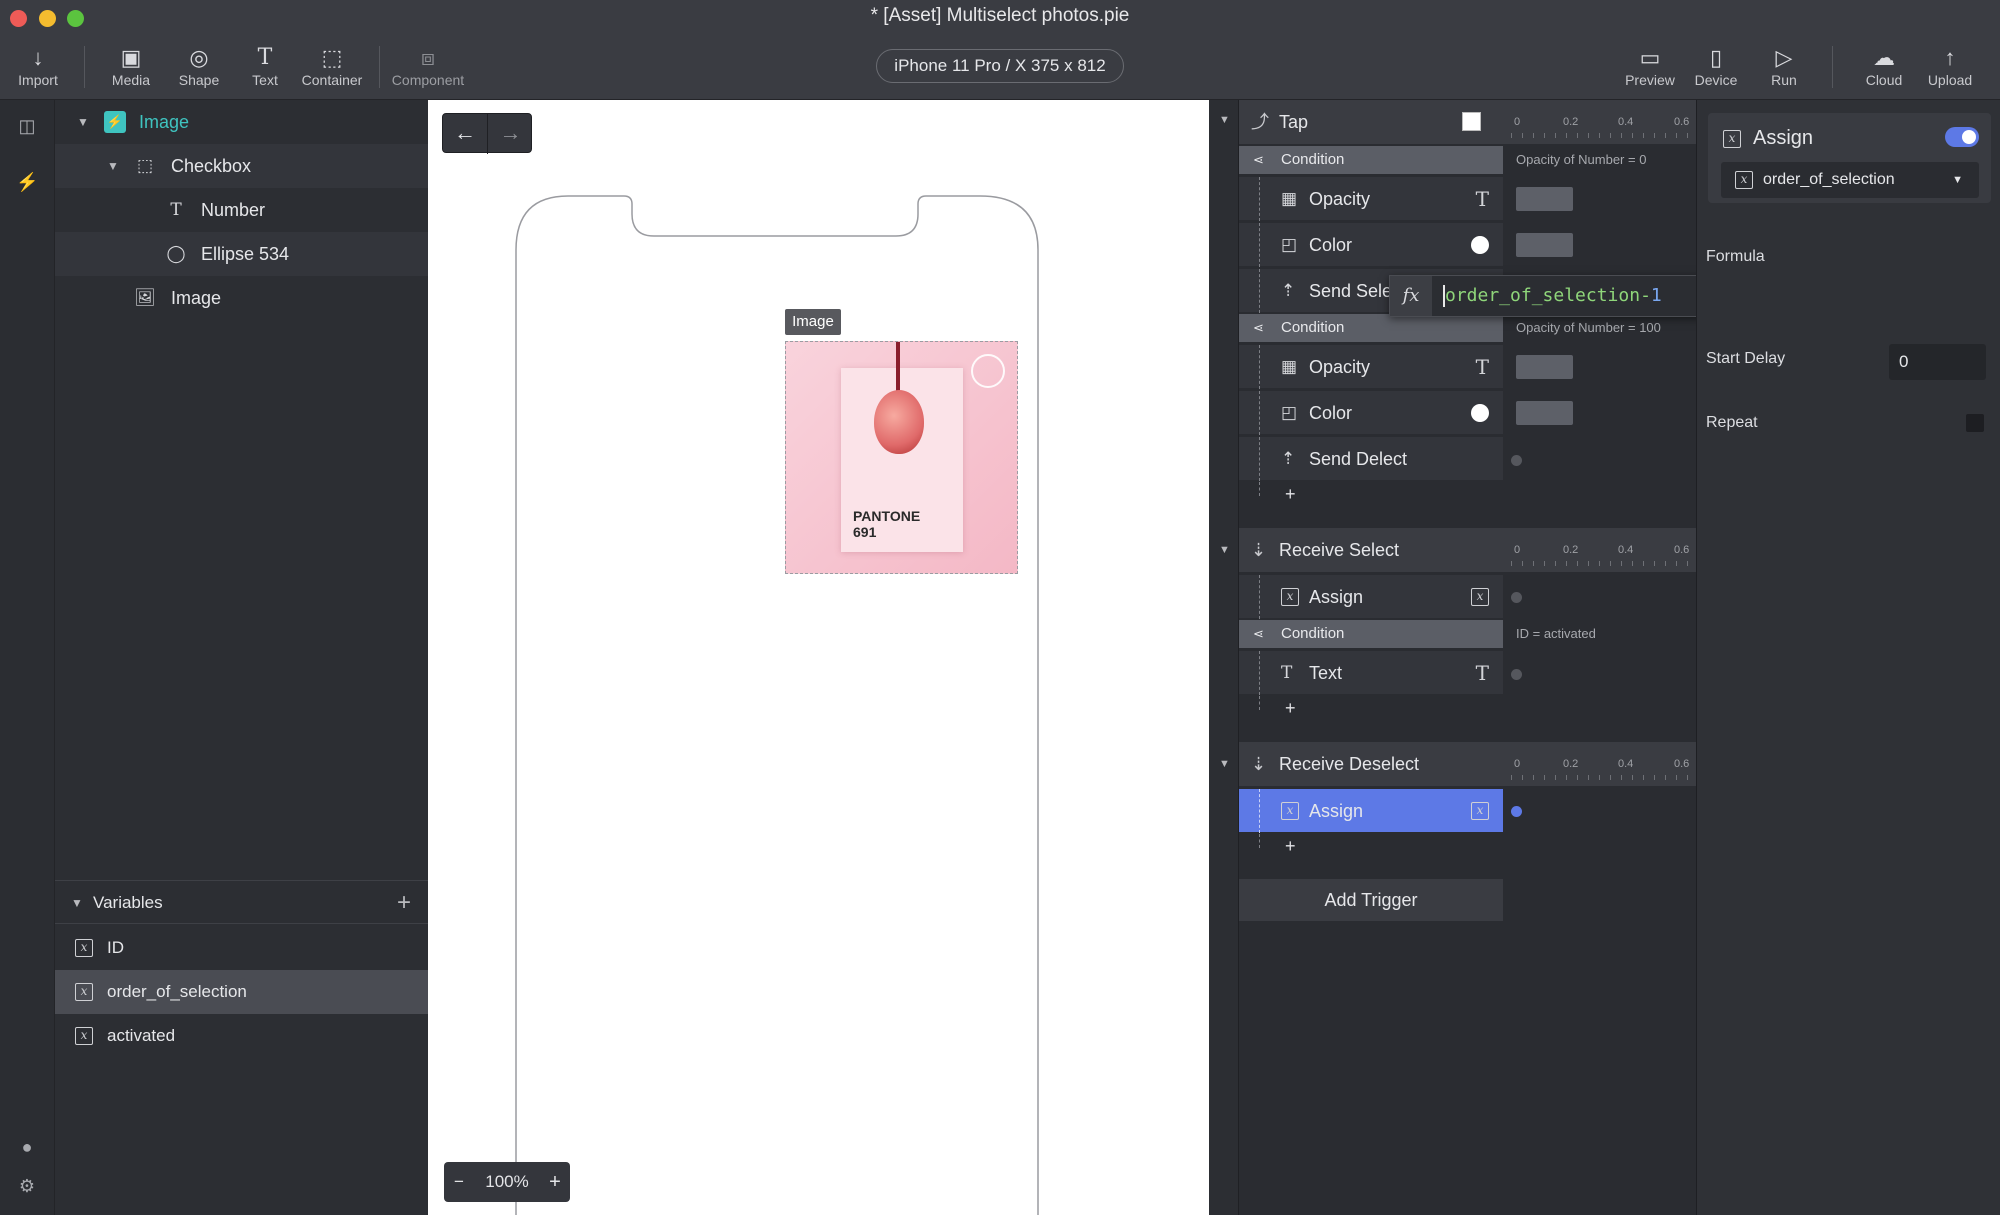  I want to click on response-label: Send Sele, so click(1351, 291).